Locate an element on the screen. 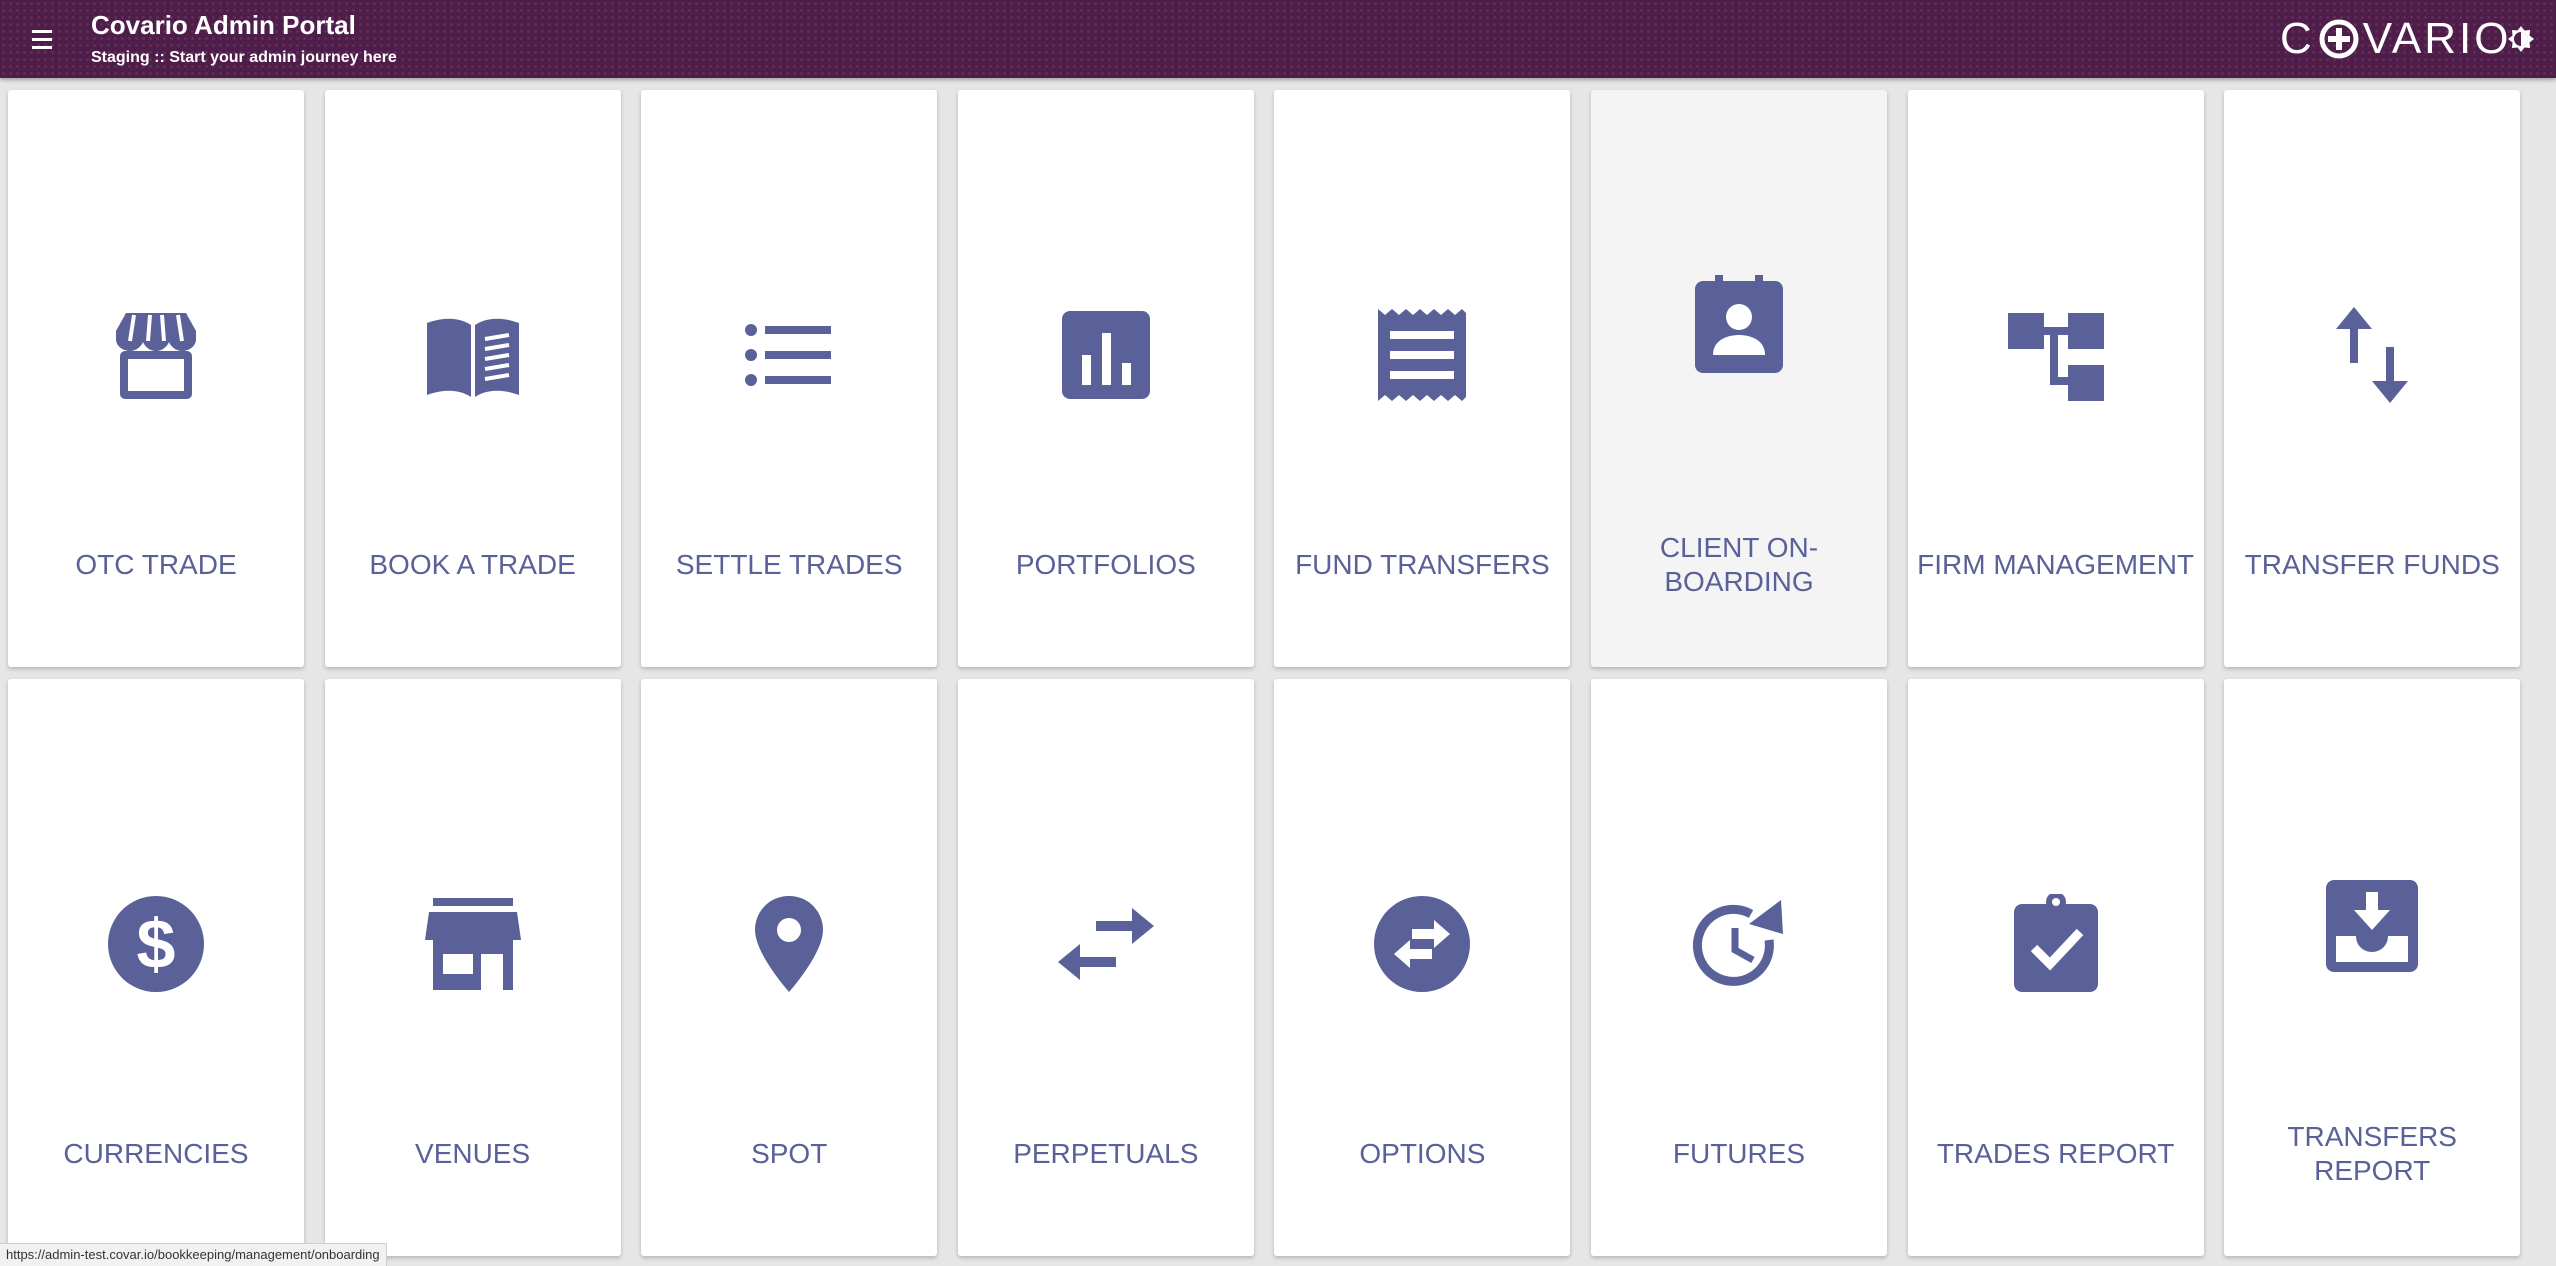 This screenshot has width=2556, height=1266. receipt-icon is located at coordinates (1422, 355).